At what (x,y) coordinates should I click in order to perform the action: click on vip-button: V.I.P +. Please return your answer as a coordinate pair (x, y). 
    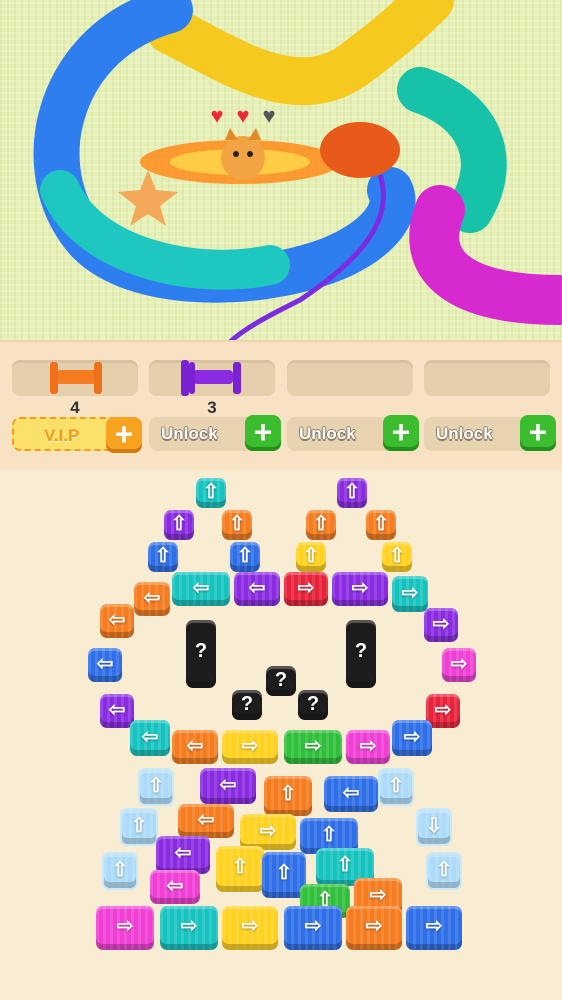
    Looking at the image, I should click on (77, 435).